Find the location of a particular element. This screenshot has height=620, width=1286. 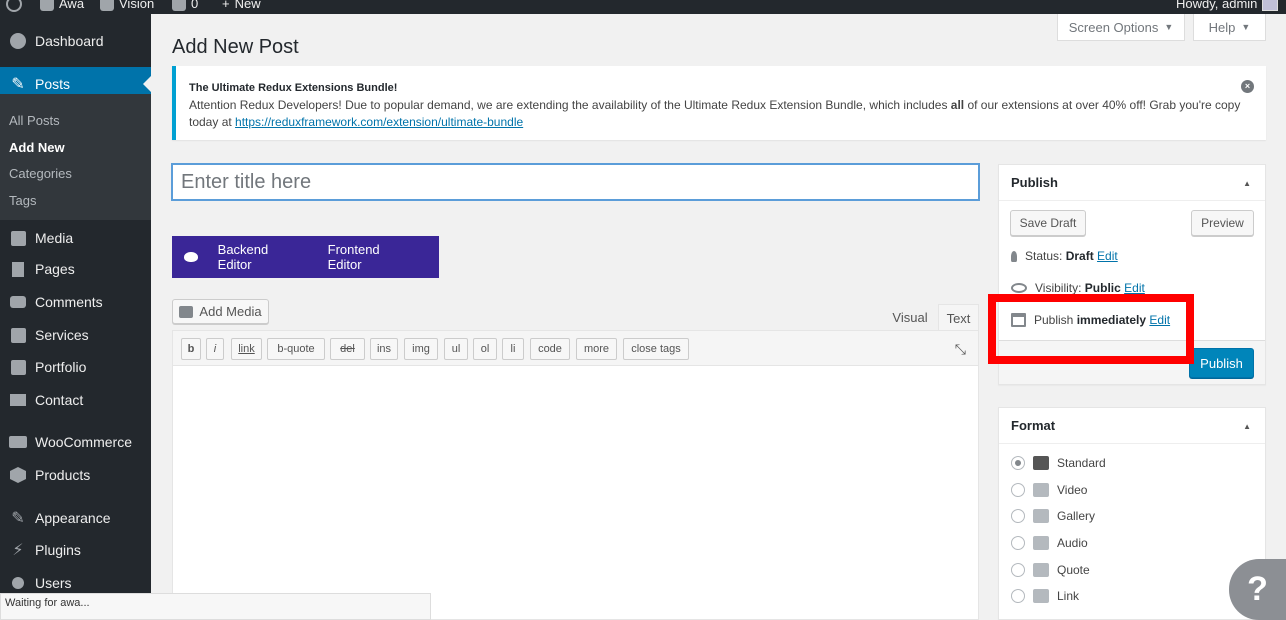

menu-products: Products is located at coordinates (75, 475).